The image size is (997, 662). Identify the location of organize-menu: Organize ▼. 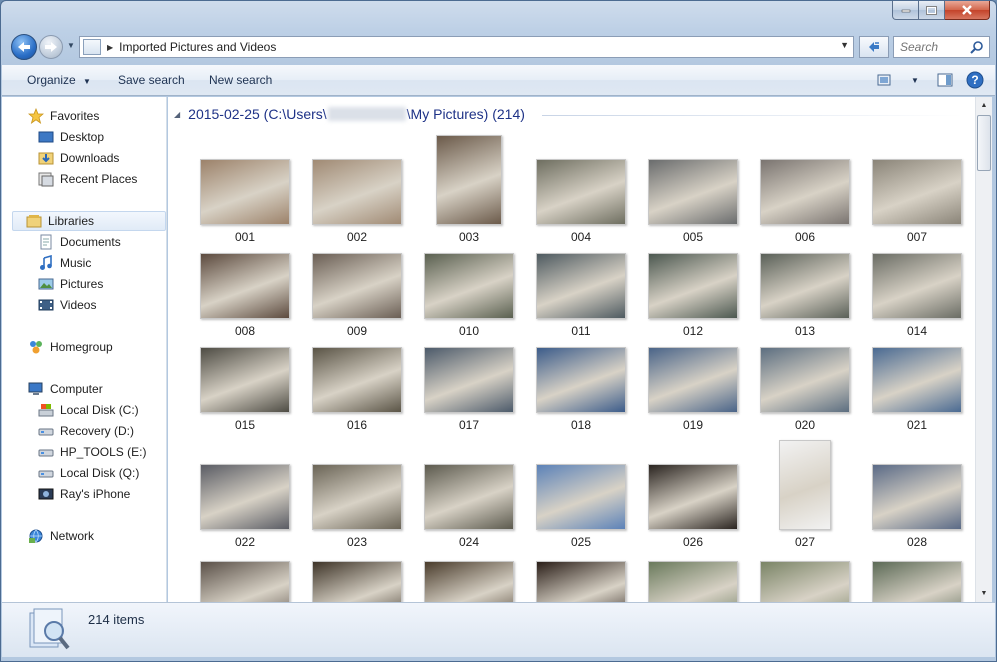
(59, 80).